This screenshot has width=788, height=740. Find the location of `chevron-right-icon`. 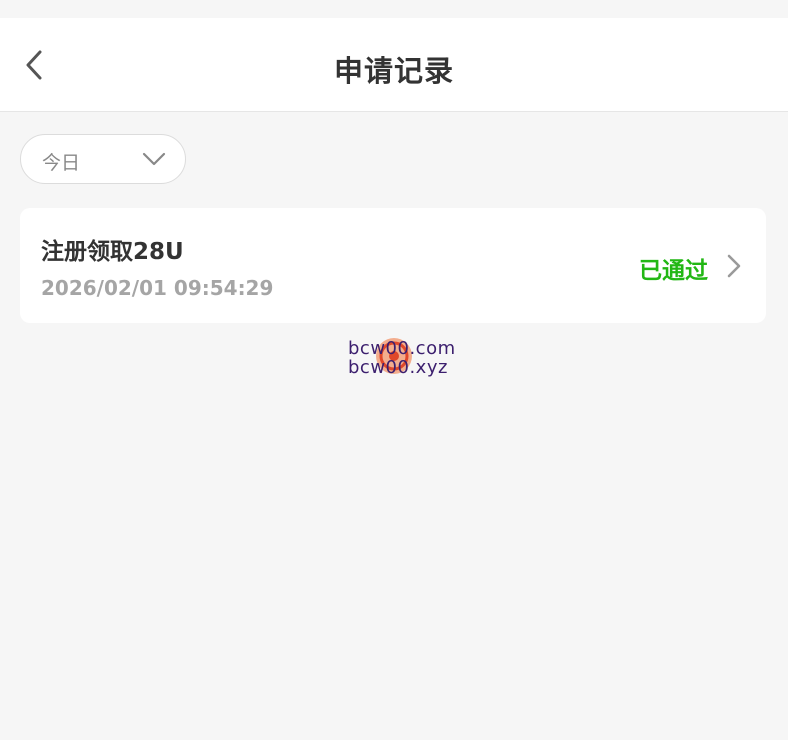

chevron-right-icon is located at coordinates (734, 266).